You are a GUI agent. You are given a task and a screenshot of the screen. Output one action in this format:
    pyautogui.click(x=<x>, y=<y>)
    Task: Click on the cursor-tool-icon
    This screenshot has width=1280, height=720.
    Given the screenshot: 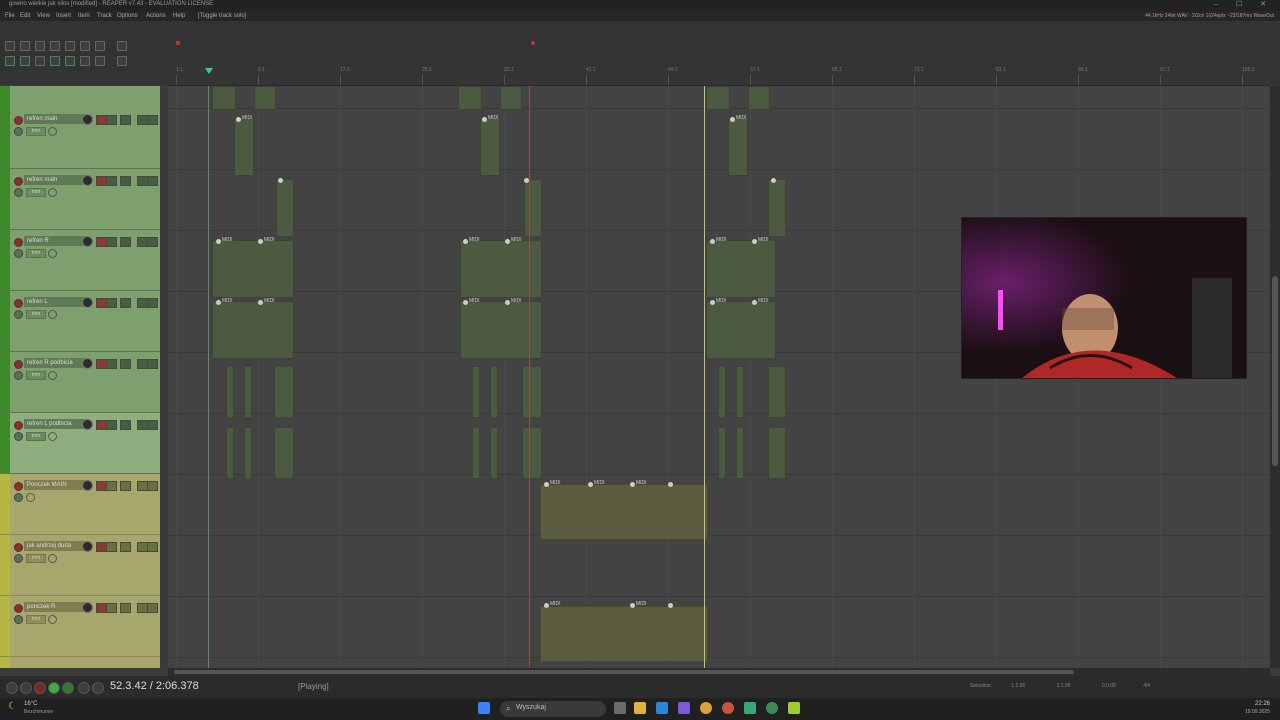 What is the action you would take?
    pyautogui.click(x=122, y=61)
    